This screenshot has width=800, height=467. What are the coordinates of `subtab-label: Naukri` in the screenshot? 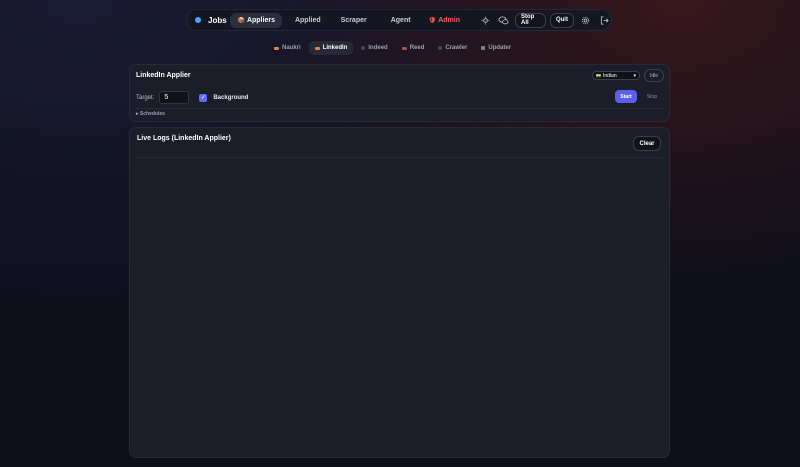 It's located at (291, 48).